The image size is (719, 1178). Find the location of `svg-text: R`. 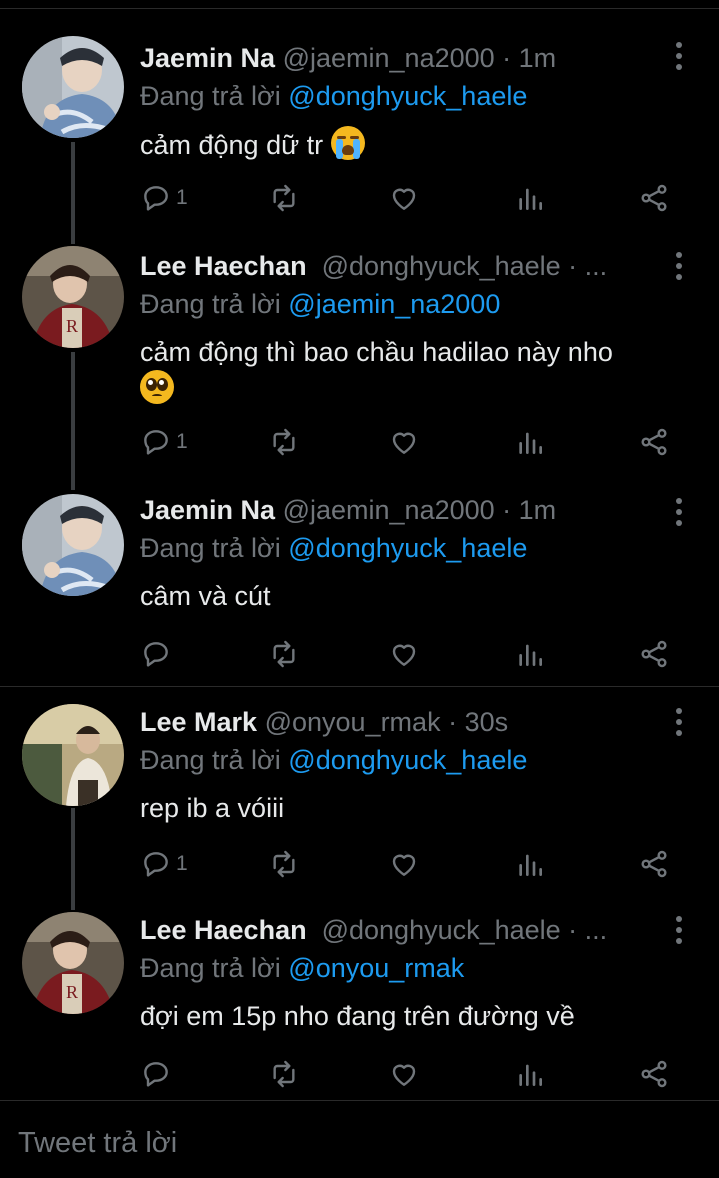

svg-text: R is located at coordinates (72, 992).